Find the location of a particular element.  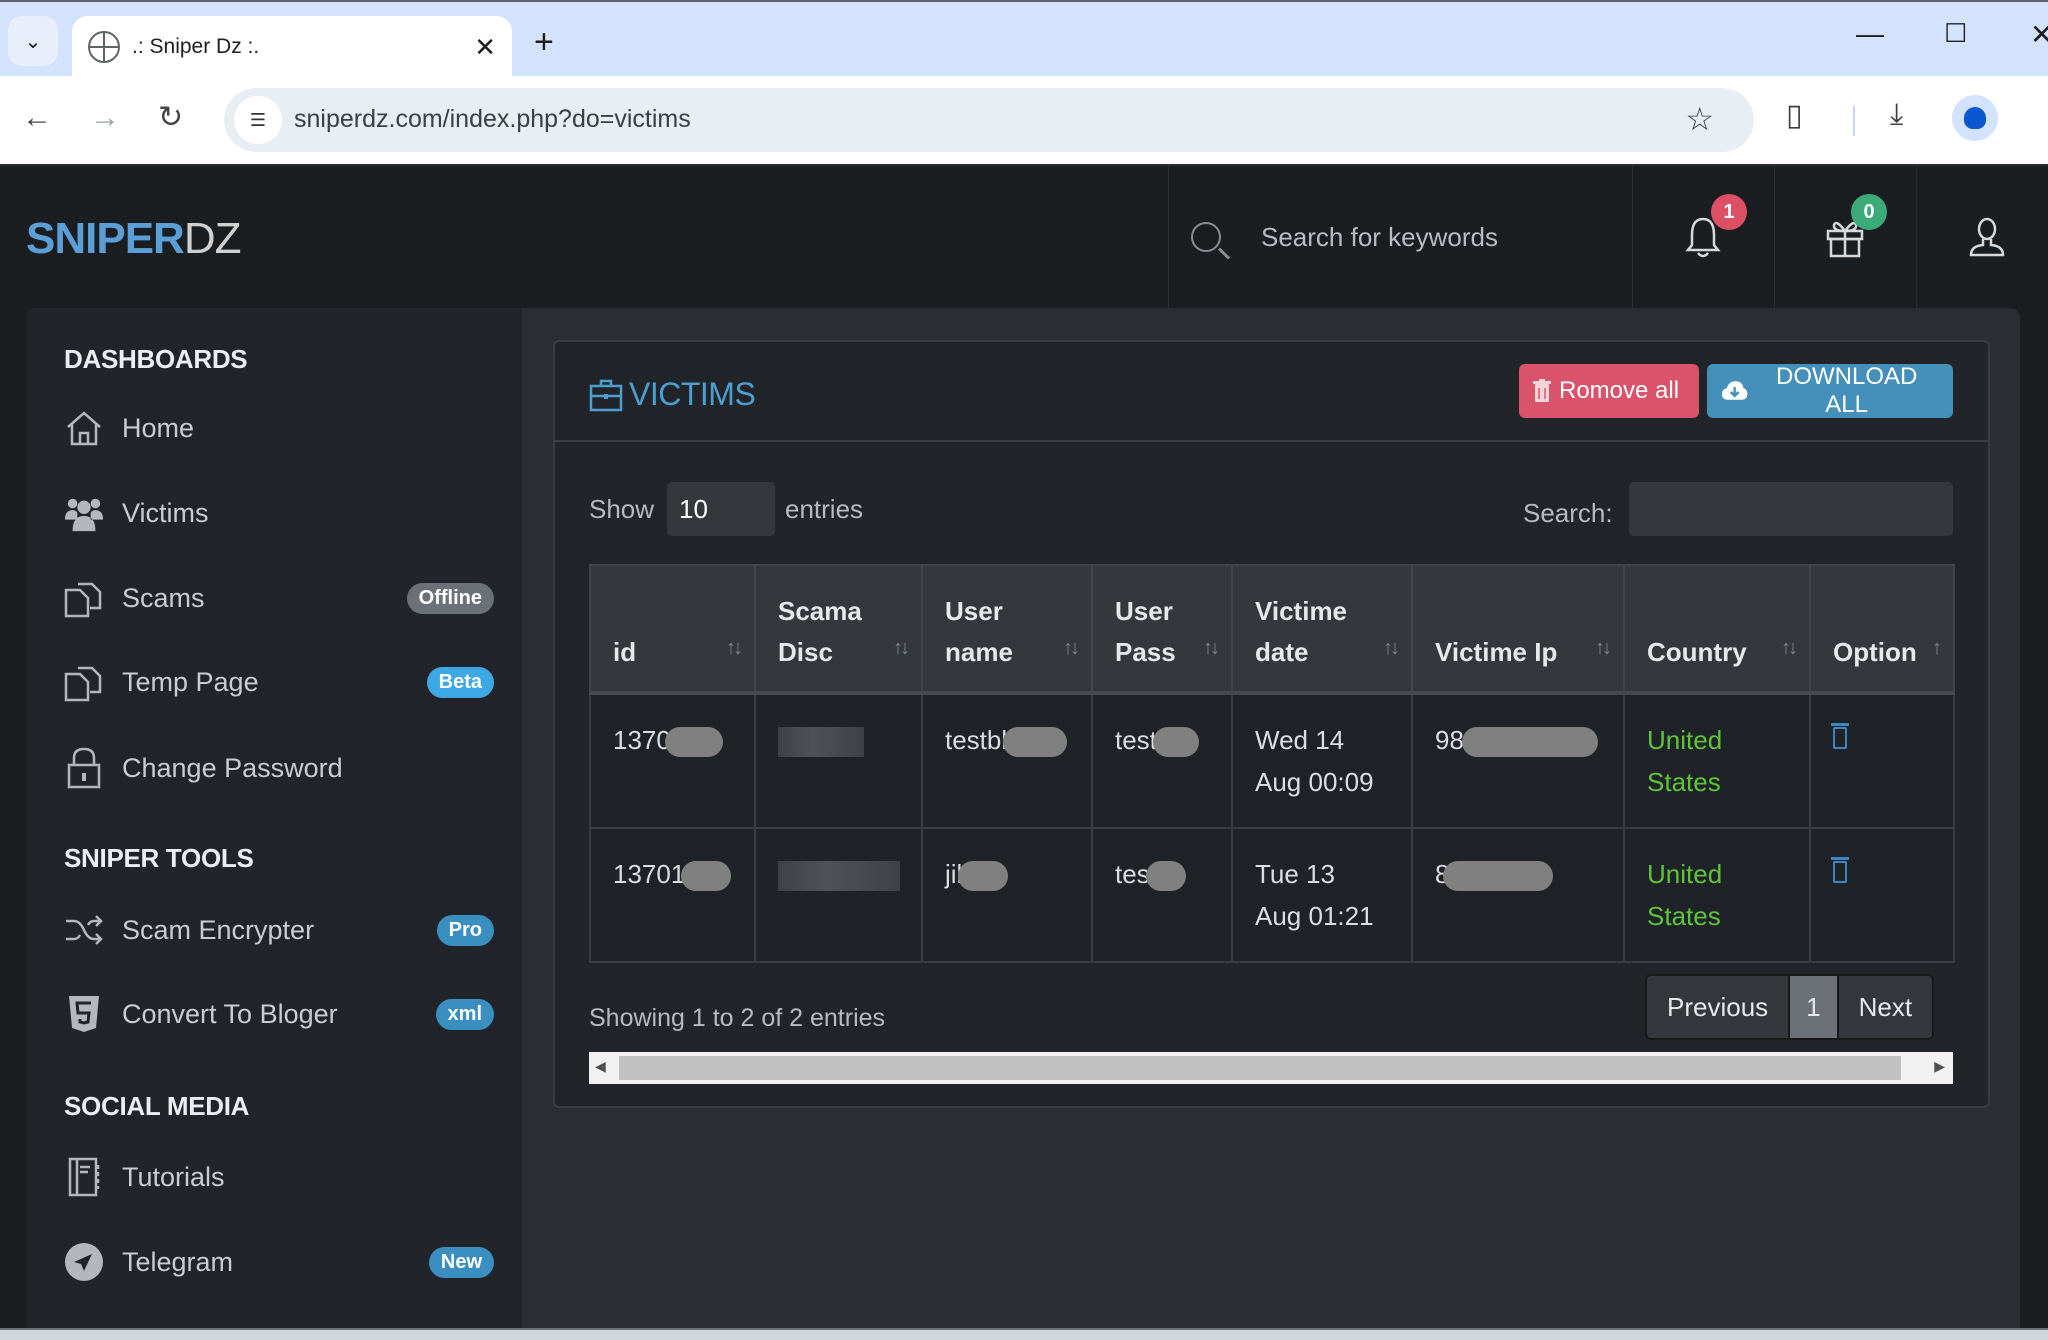

sidebar-item-home: Home is located at coordinates (279, 428).